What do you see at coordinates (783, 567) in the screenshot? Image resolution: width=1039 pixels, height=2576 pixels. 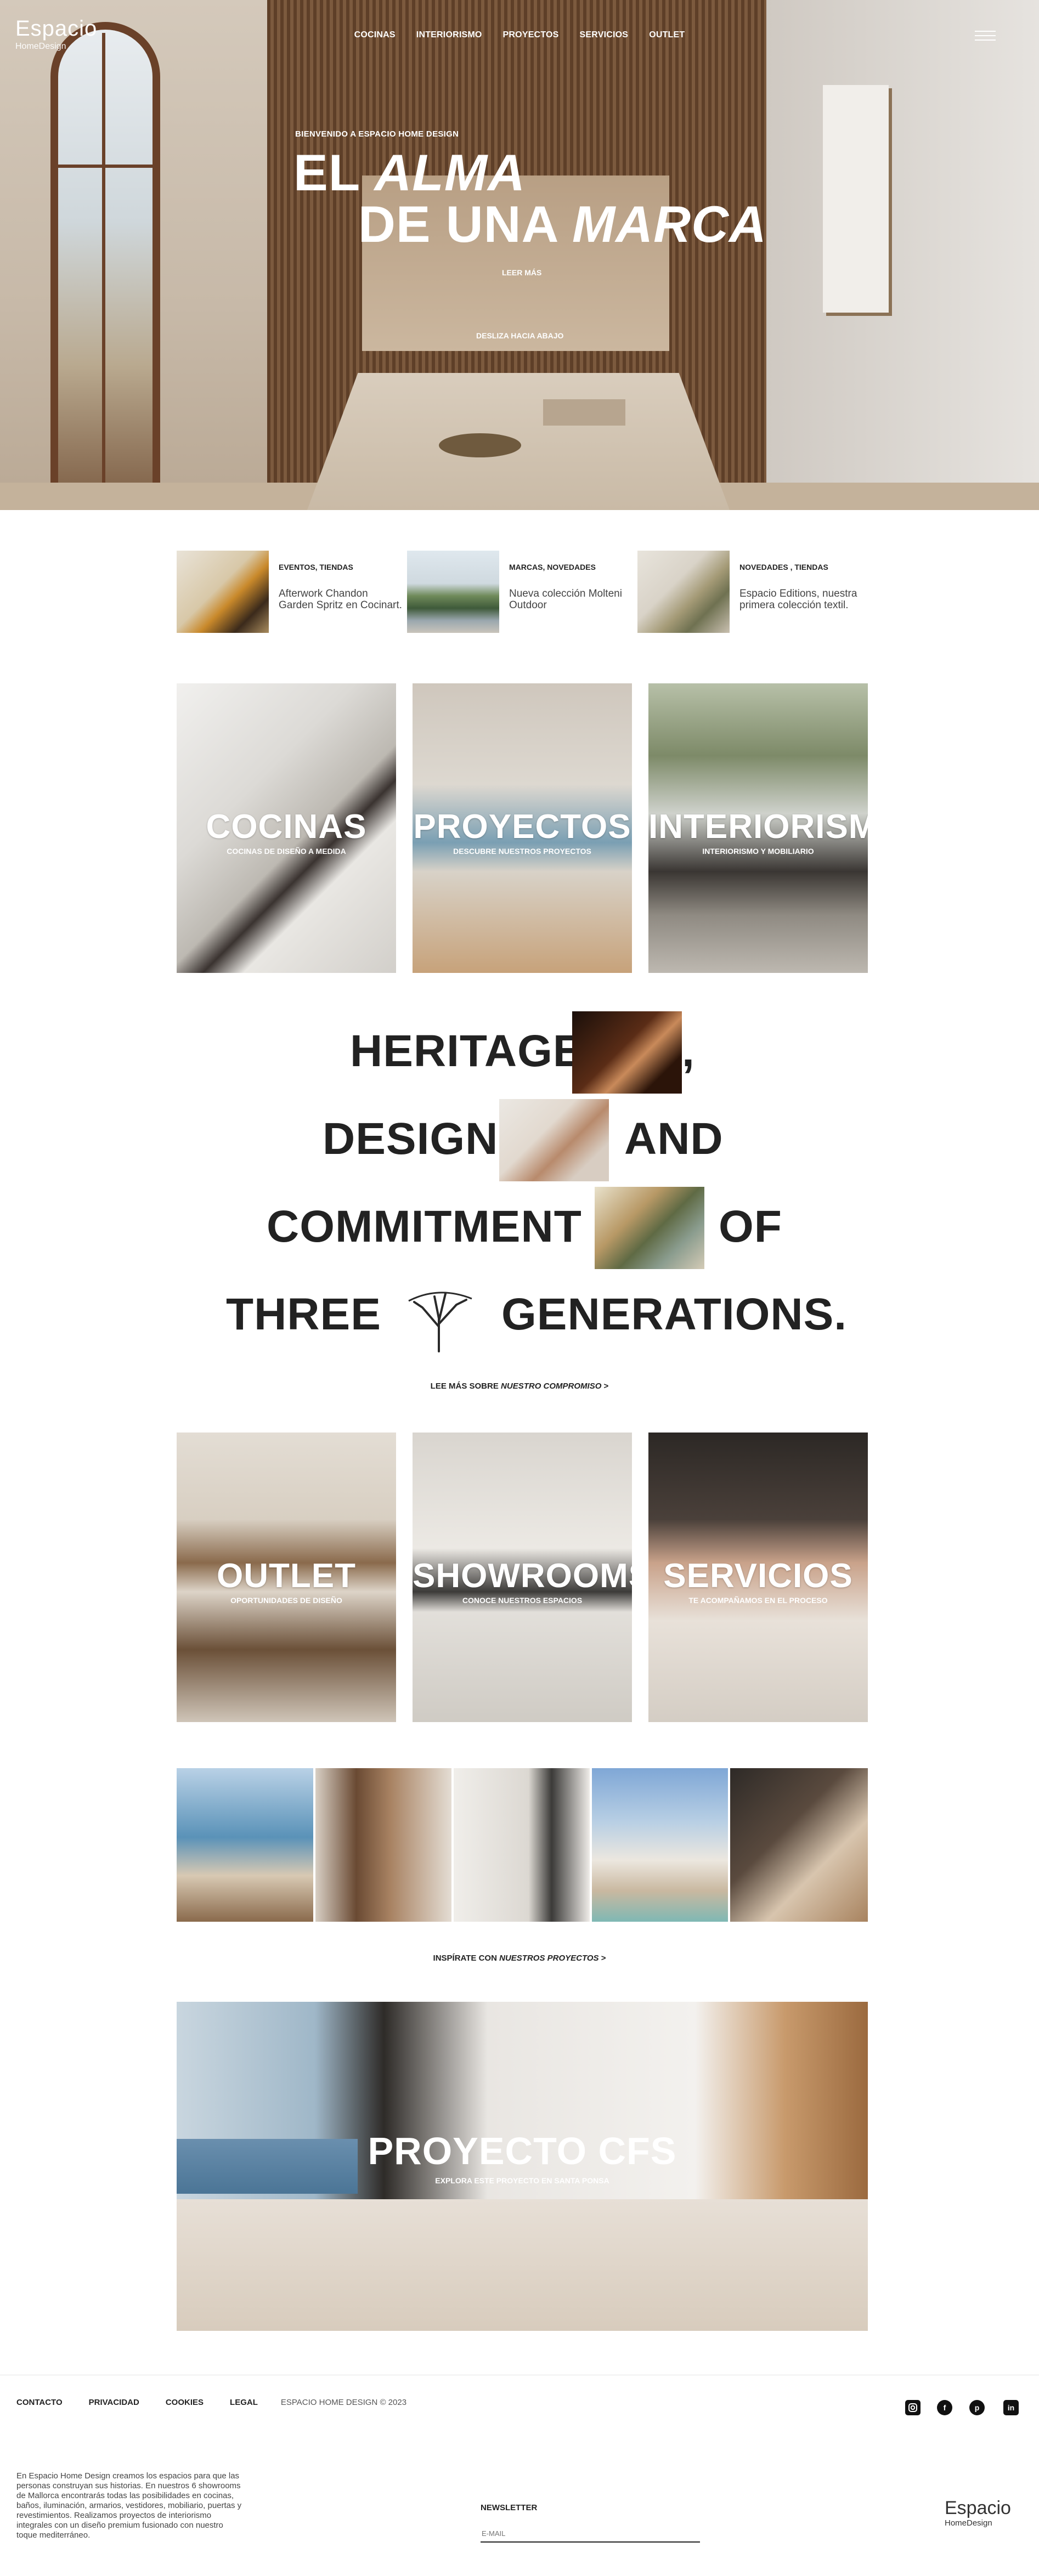 I see `news-category: NOVEDADES , TIENDAS` at bounding box center [783, 567].